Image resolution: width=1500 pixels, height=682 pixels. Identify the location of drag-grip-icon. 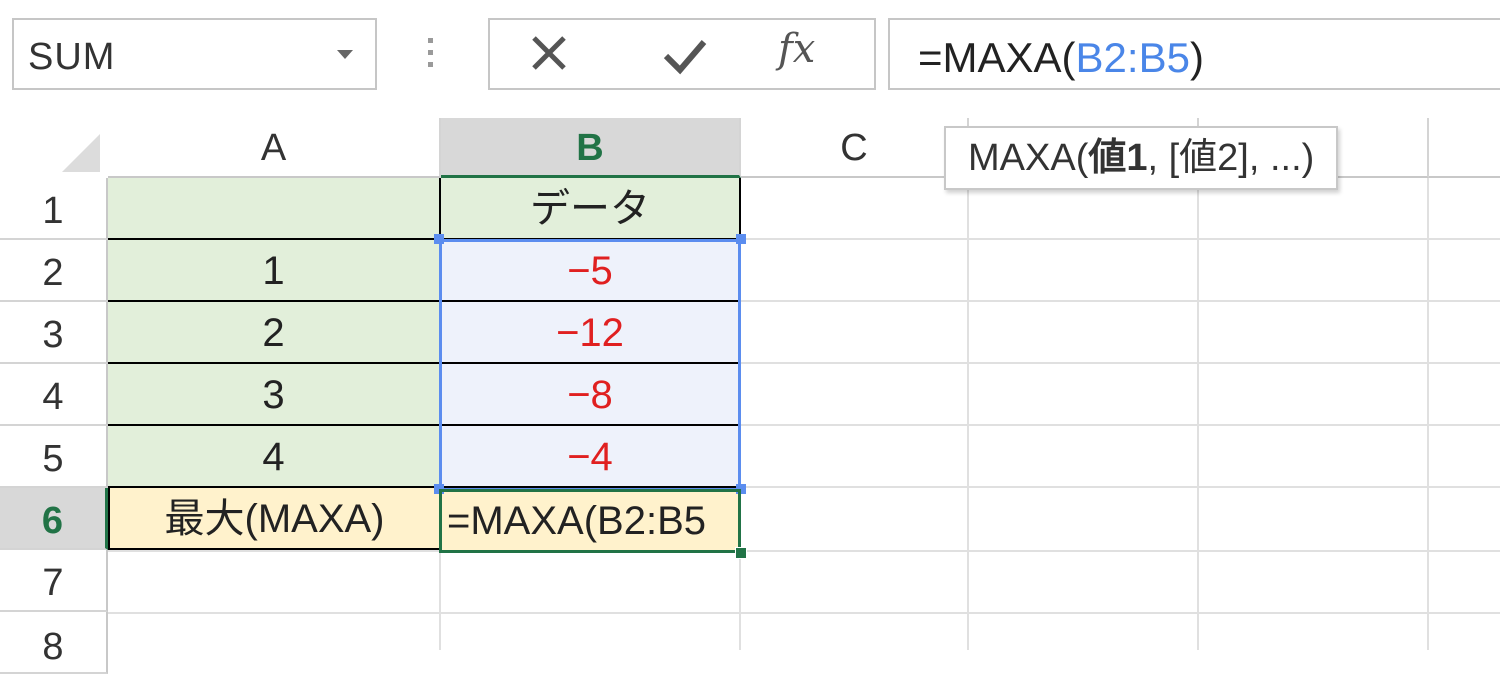
(431, 55).